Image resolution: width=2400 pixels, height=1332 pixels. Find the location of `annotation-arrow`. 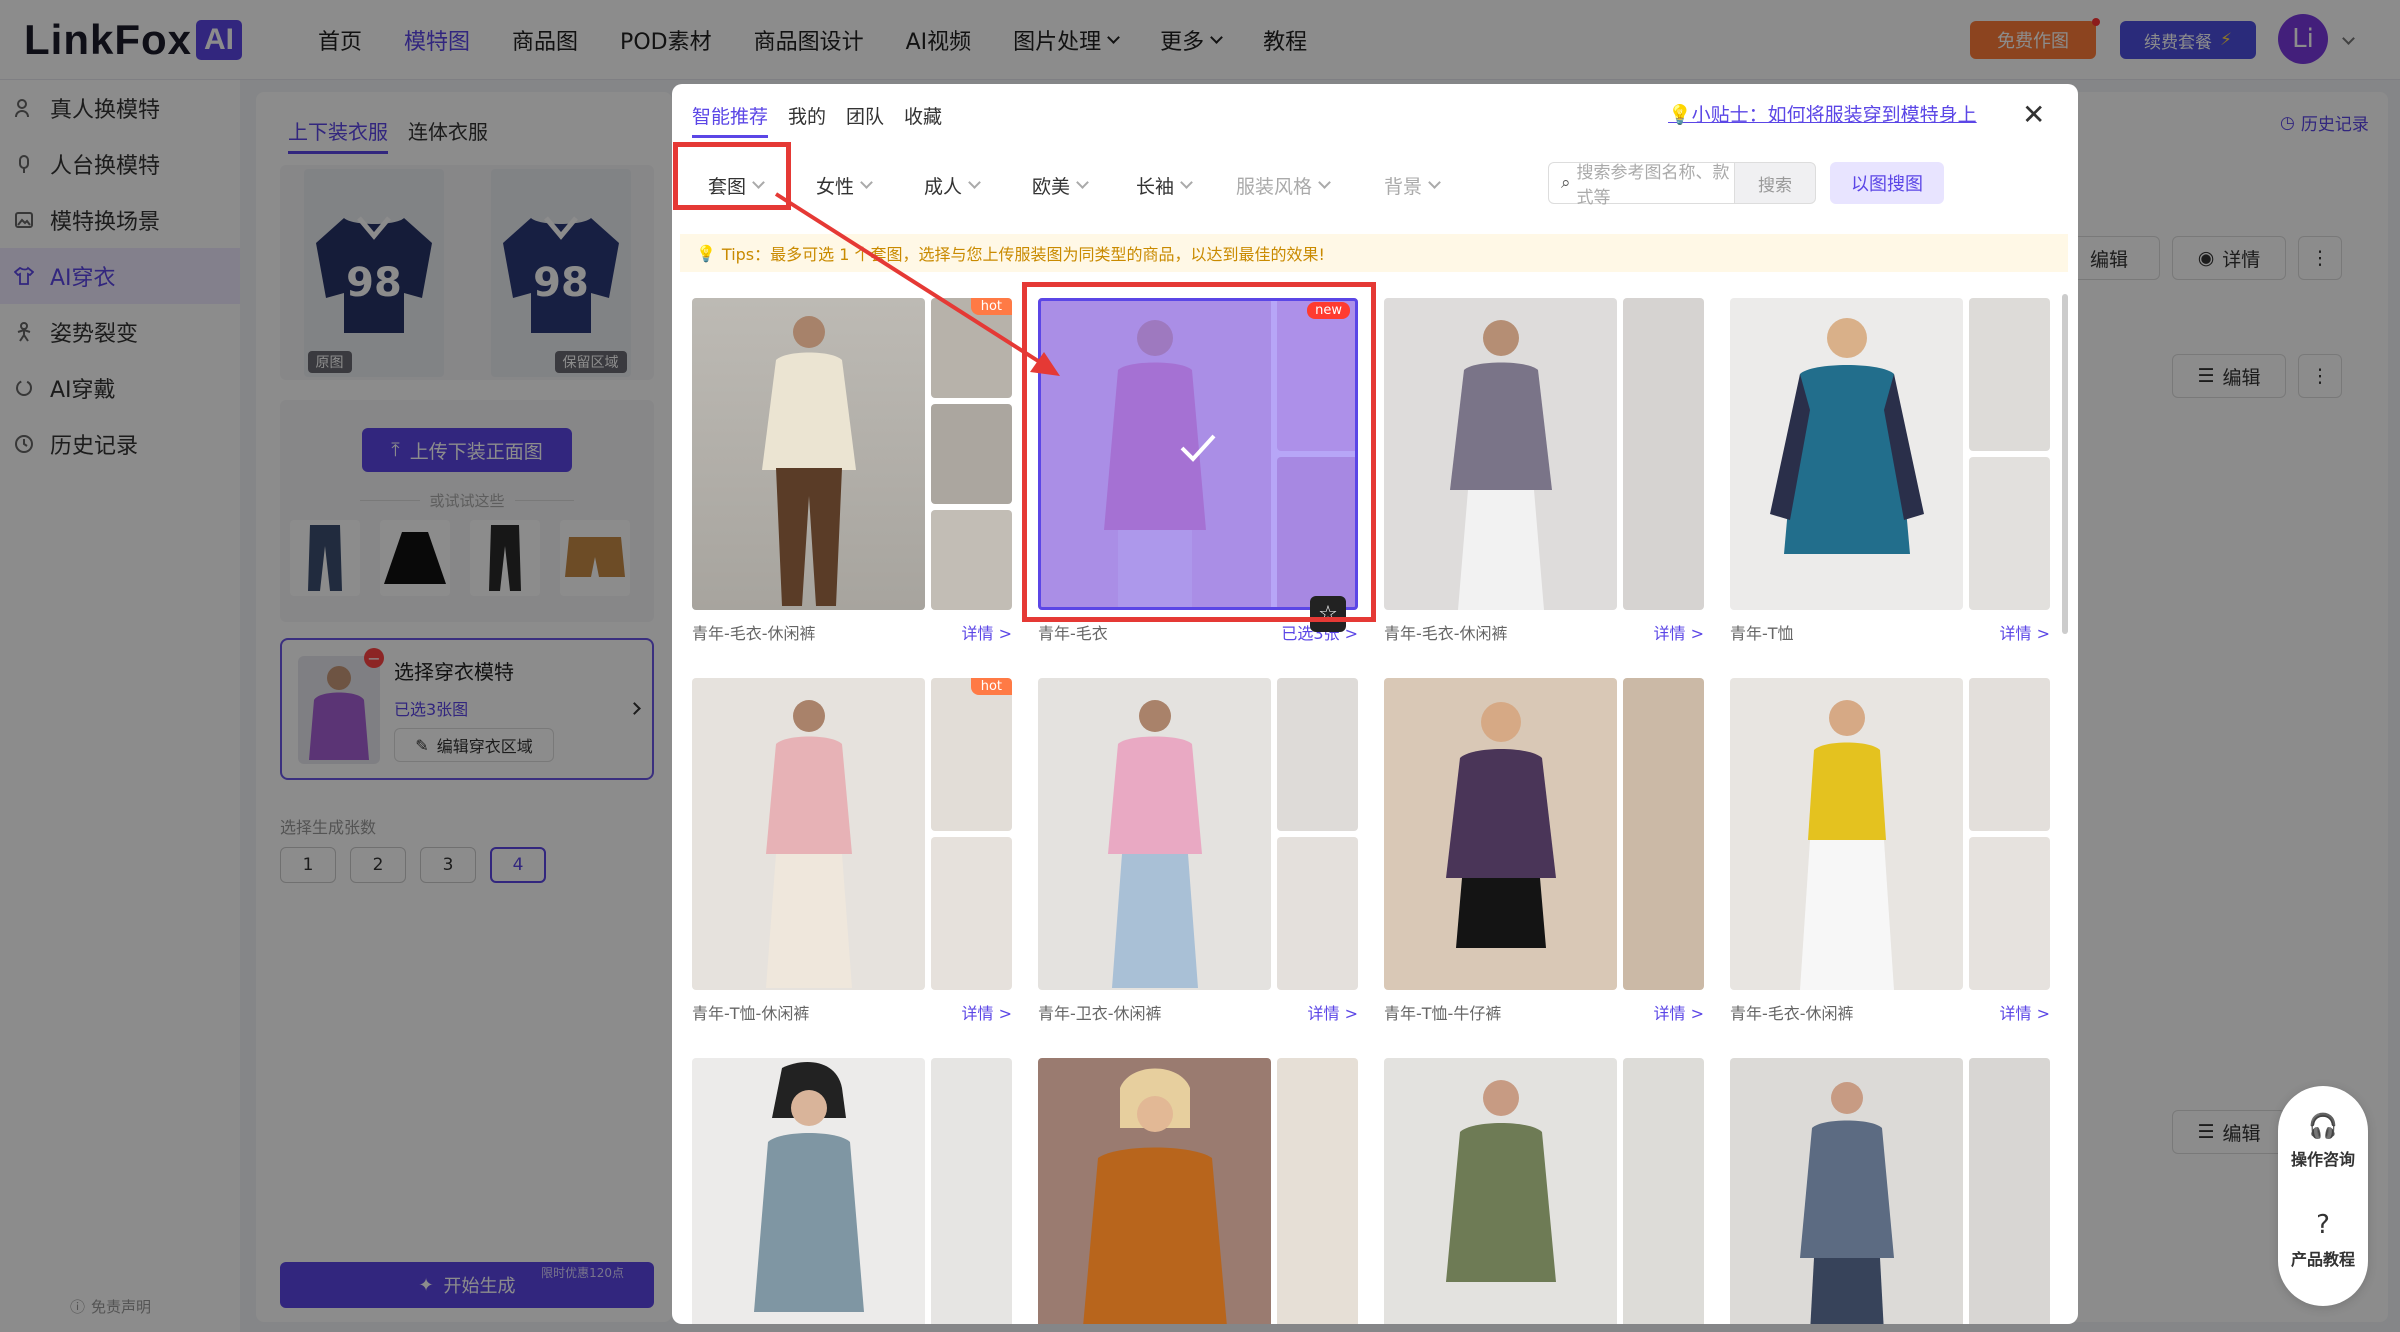

annotation-arrow is located at coordinates (917, 284).